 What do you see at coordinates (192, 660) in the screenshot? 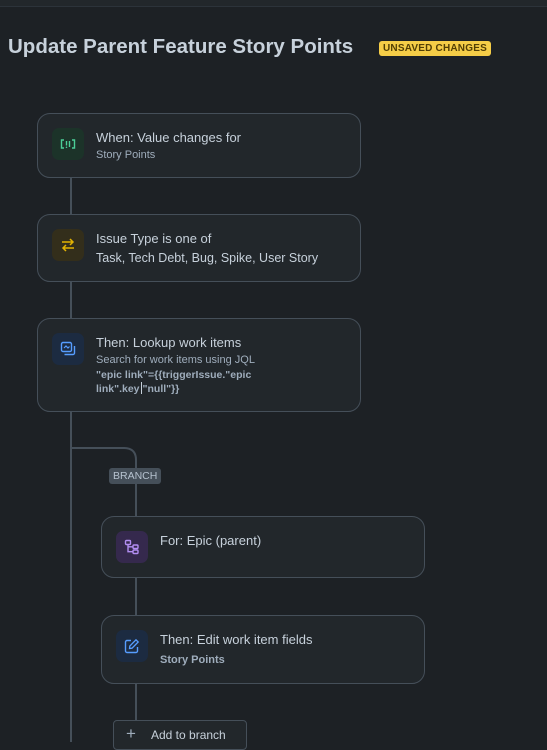
I see `edit-fields-target: Story Points` at bounding box center [192, 660].